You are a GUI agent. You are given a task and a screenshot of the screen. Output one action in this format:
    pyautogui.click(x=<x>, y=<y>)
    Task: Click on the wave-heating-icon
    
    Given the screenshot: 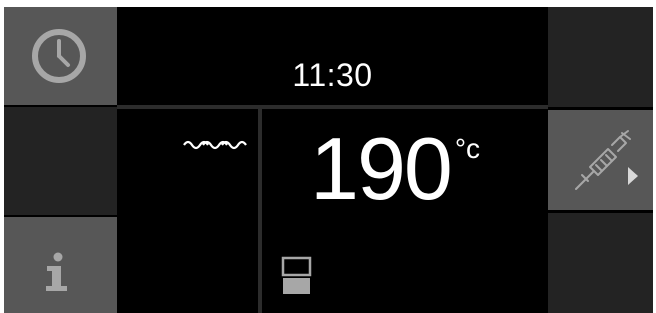 What is the action you would take?
    pyautogui.click(x=215, y=145)
    